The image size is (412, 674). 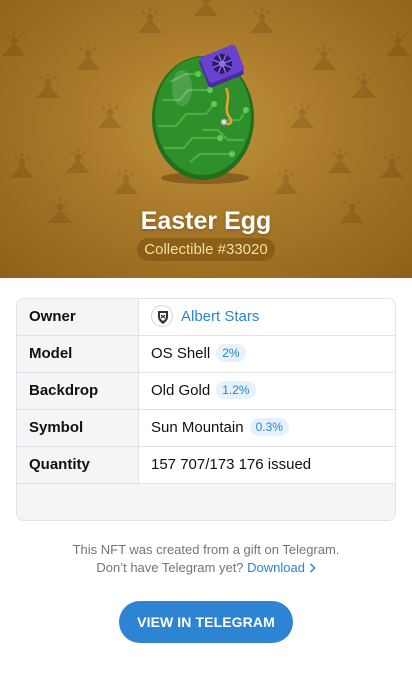 What do you see at coordinates (181, 390) in the screenshot?
I see `backdrop-name: Old Gold` at bounding box center [181, 390].